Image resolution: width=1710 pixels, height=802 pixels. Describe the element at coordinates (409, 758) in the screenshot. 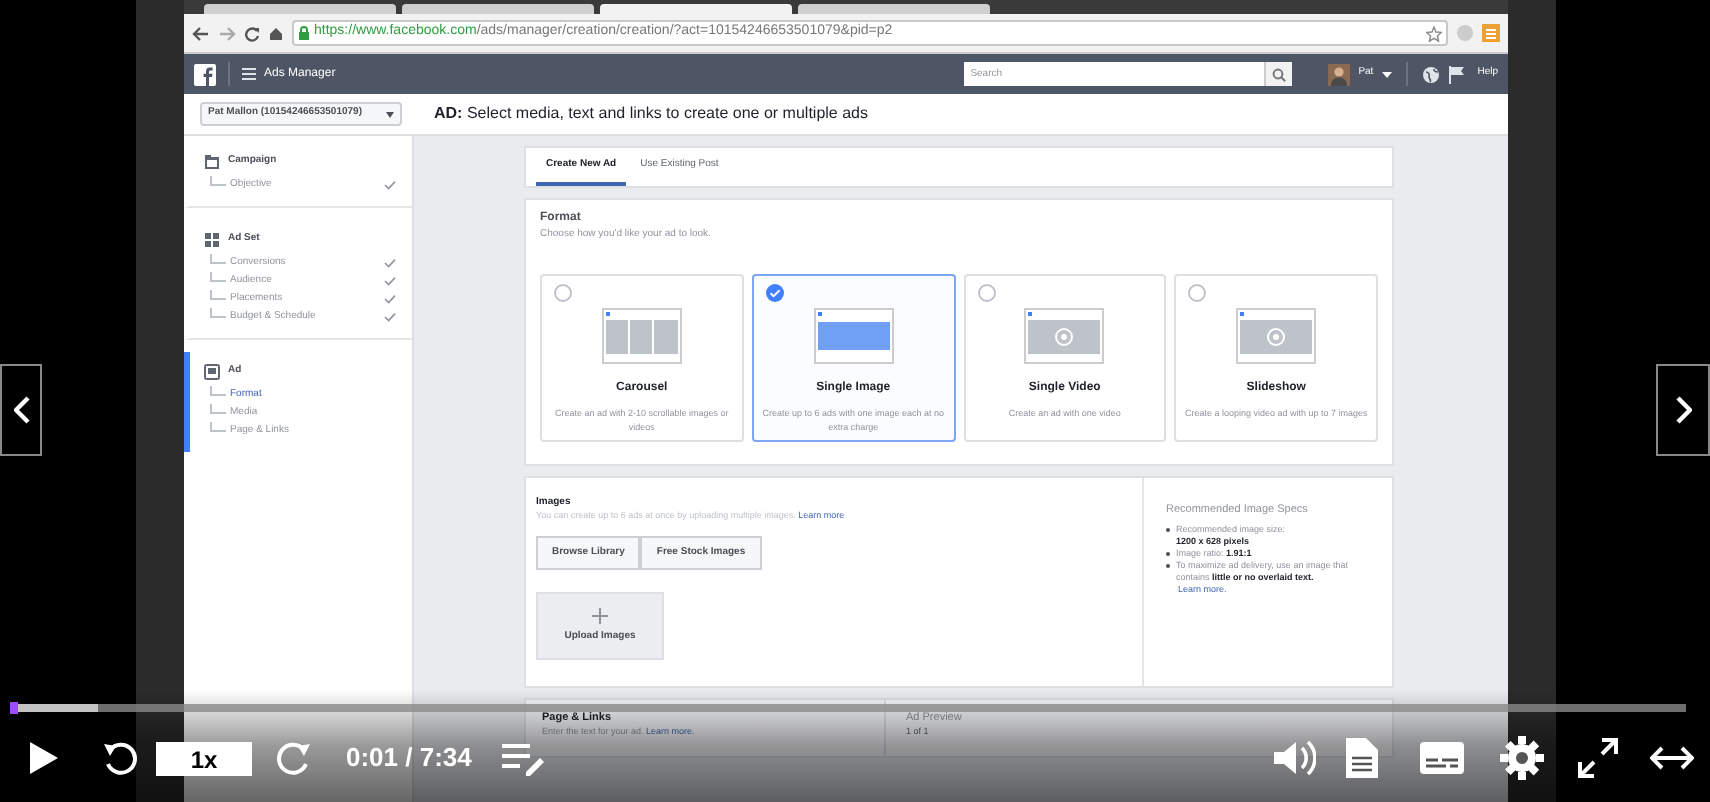

I see `time-display: 0:01 / 7:34` at that location.